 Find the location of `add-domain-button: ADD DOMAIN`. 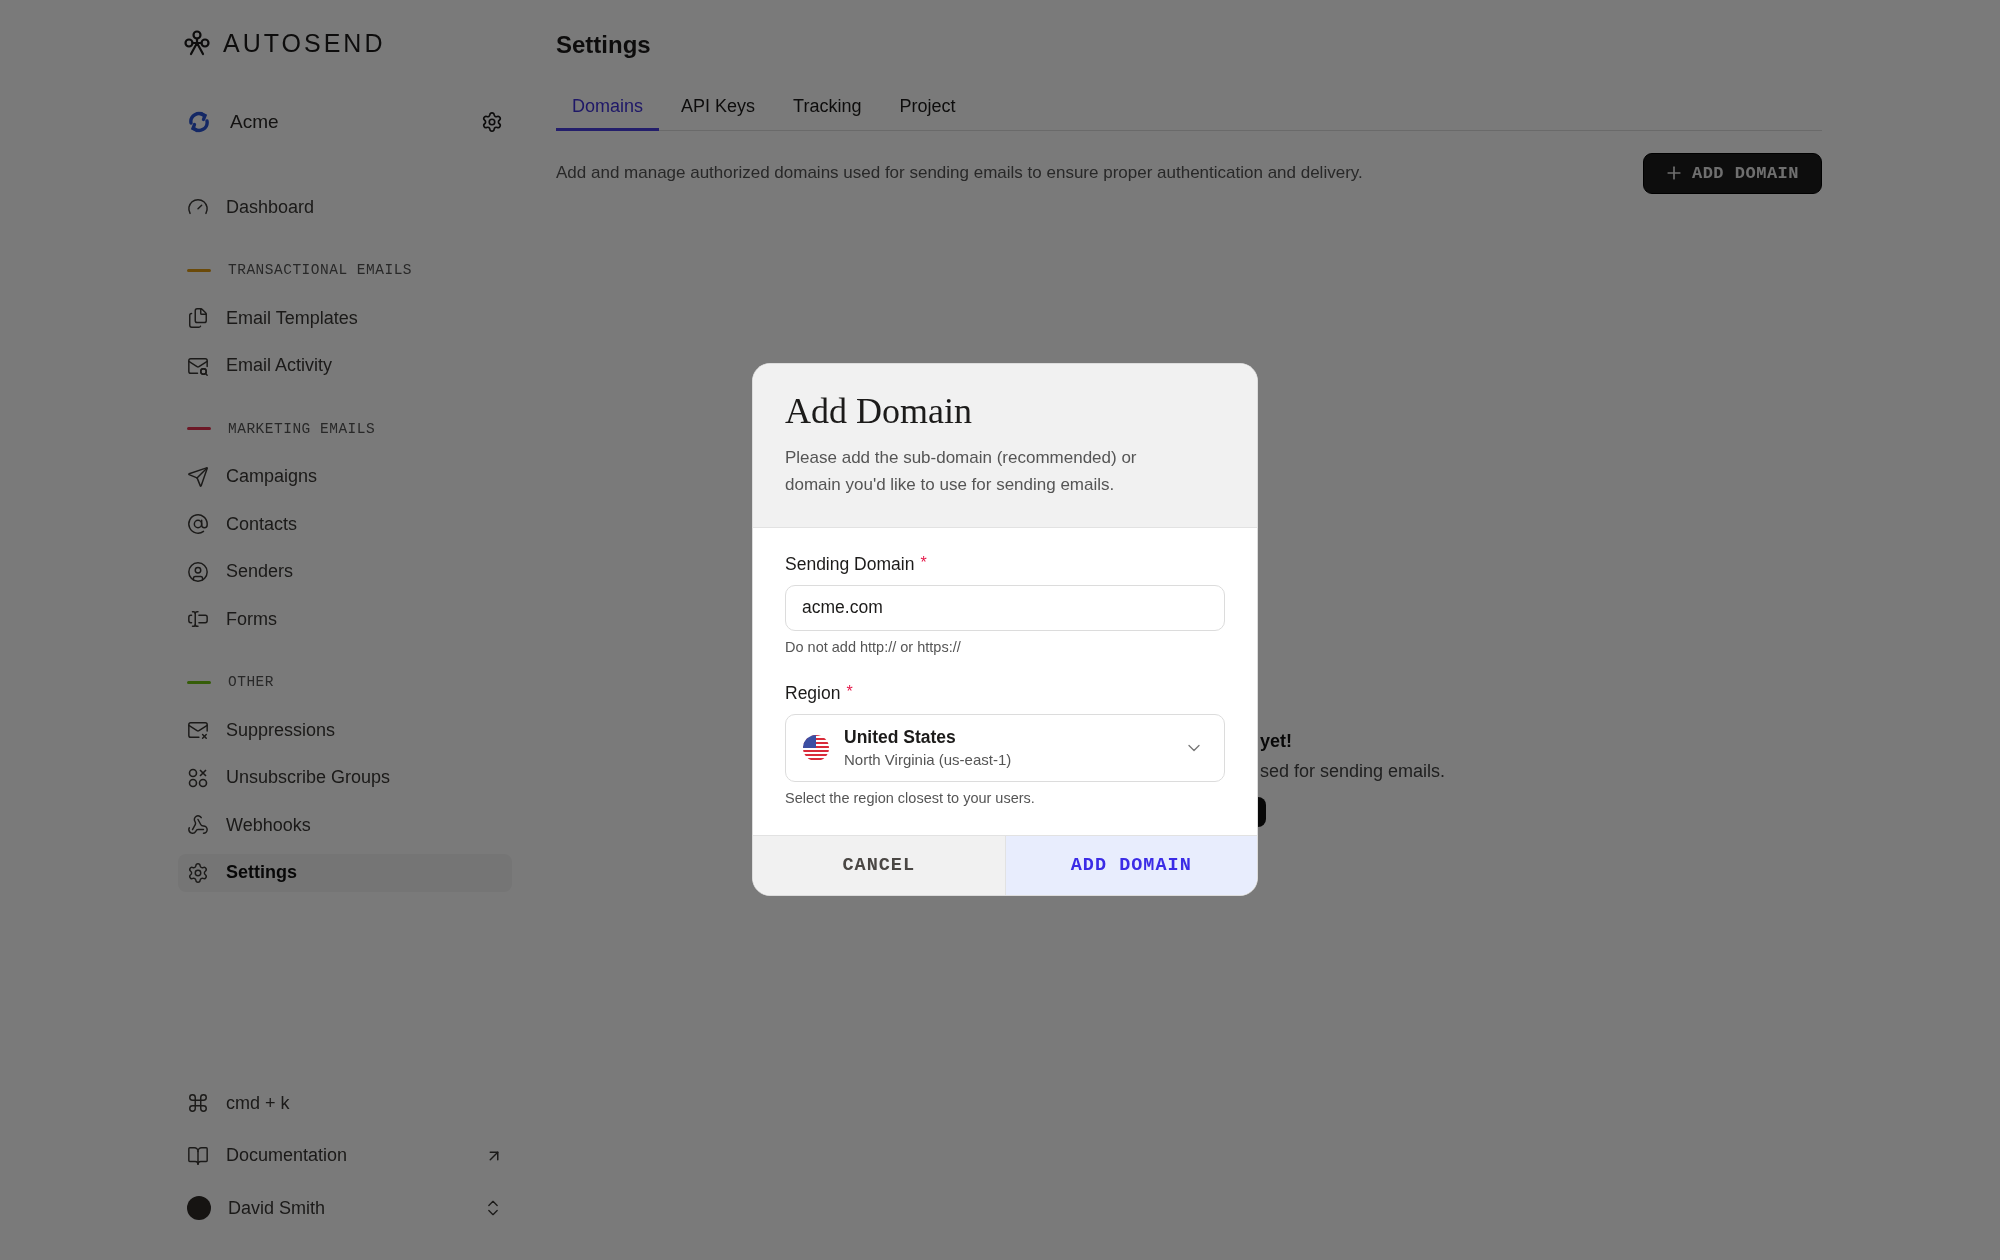

add-domain-button: ADD DOMAIN is located at coordinates (1732, 173).